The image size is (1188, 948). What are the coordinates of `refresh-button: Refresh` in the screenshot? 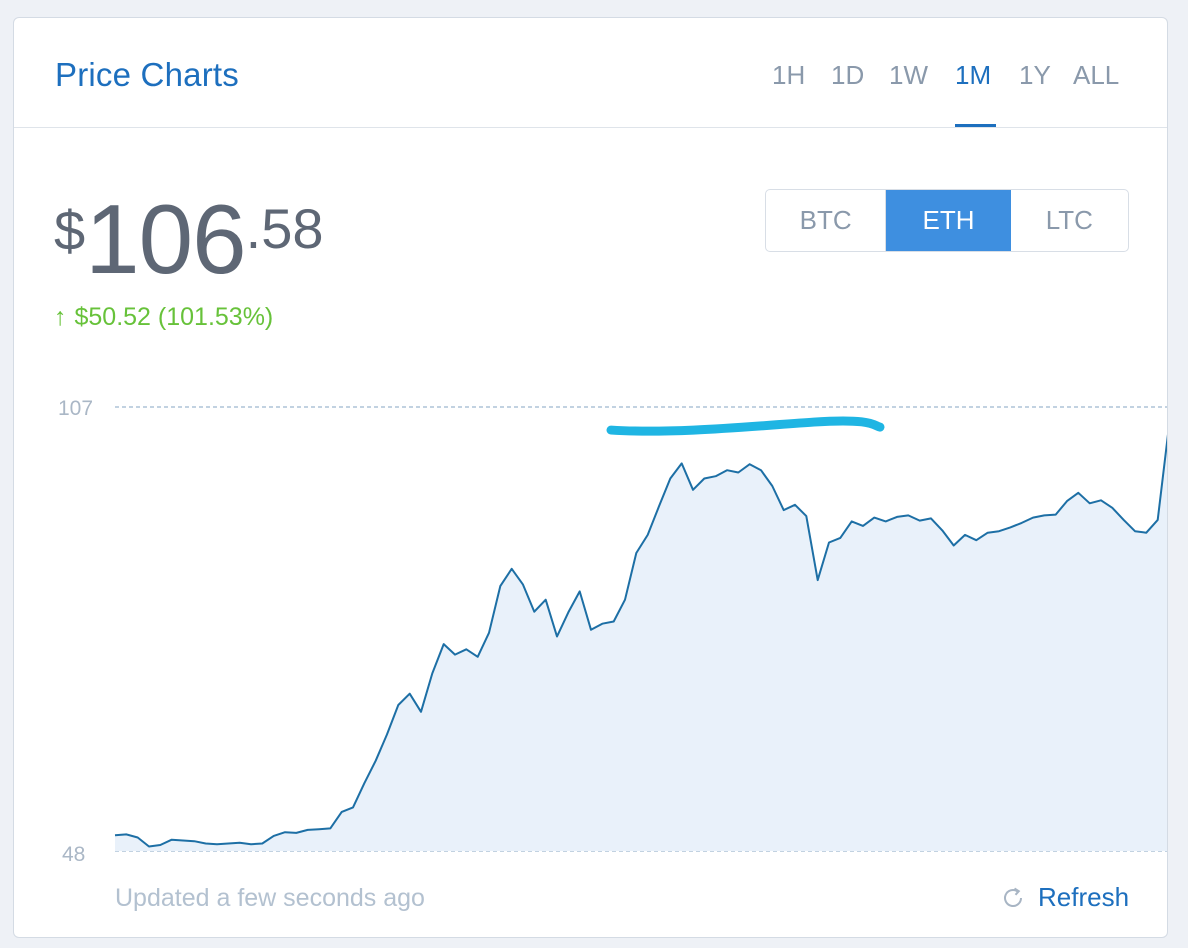 It's located at (1064, 897).